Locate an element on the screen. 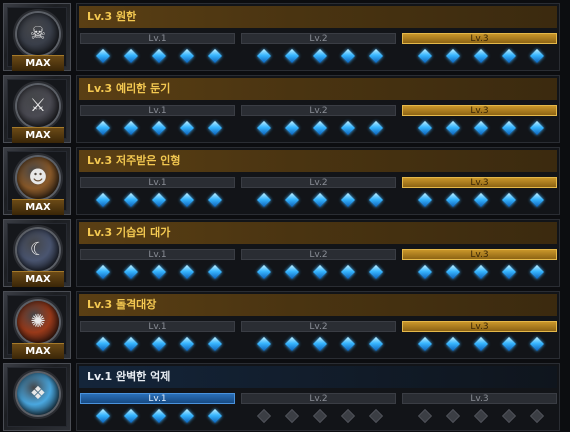  skill-title-bar: Lv.3 예리한 둔기 is located at coordinates (318, 89).